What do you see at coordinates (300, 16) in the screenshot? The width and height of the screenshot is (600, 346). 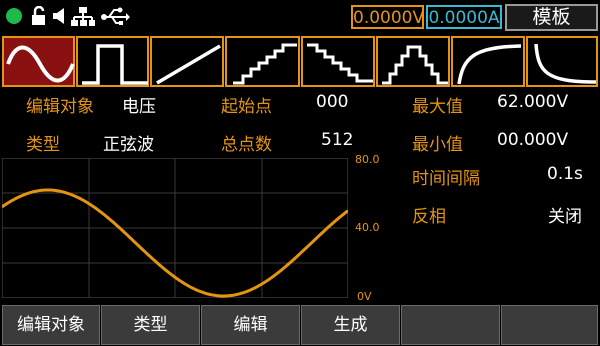 I see `status-bar: 0.0000V 0.0000A 模板` at bounding box center [300, 16].